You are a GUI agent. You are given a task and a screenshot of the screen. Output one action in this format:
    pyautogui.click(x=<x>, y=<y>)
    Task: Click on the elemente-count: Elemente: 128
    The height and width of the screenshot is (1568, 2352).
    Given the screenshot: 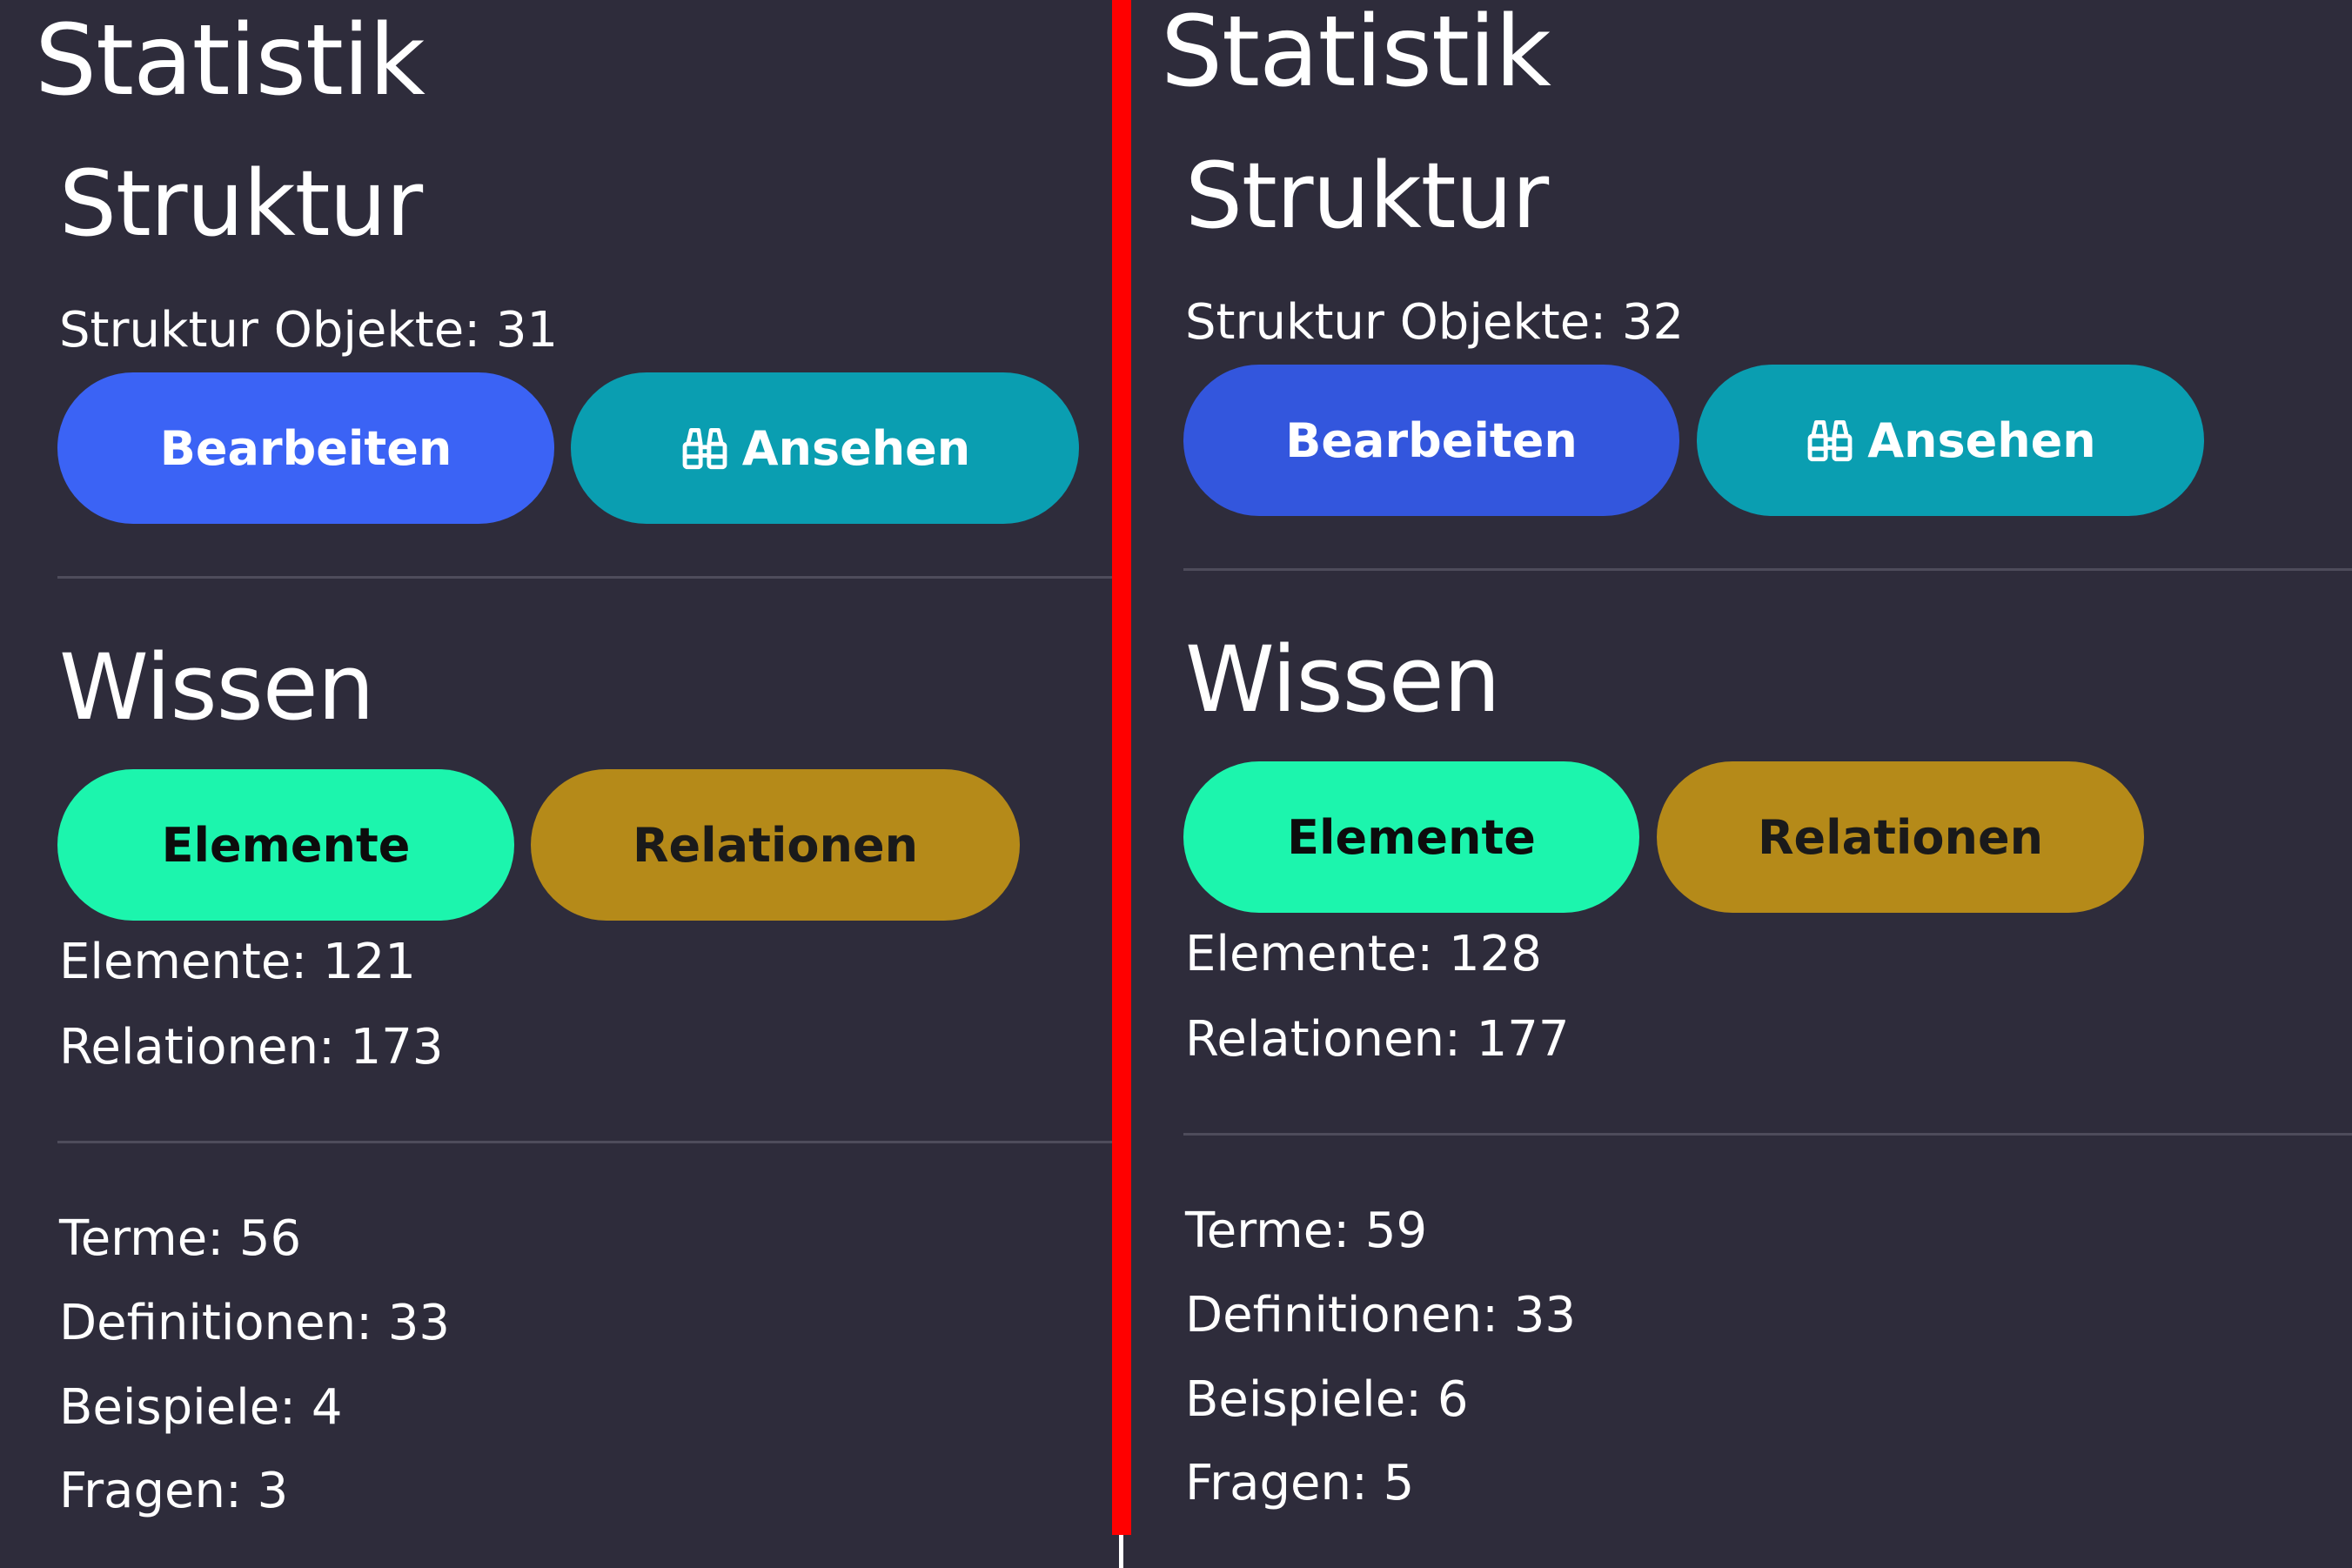 What is the action you would take?
    pyautogui.click(x=1364, y=954)
    